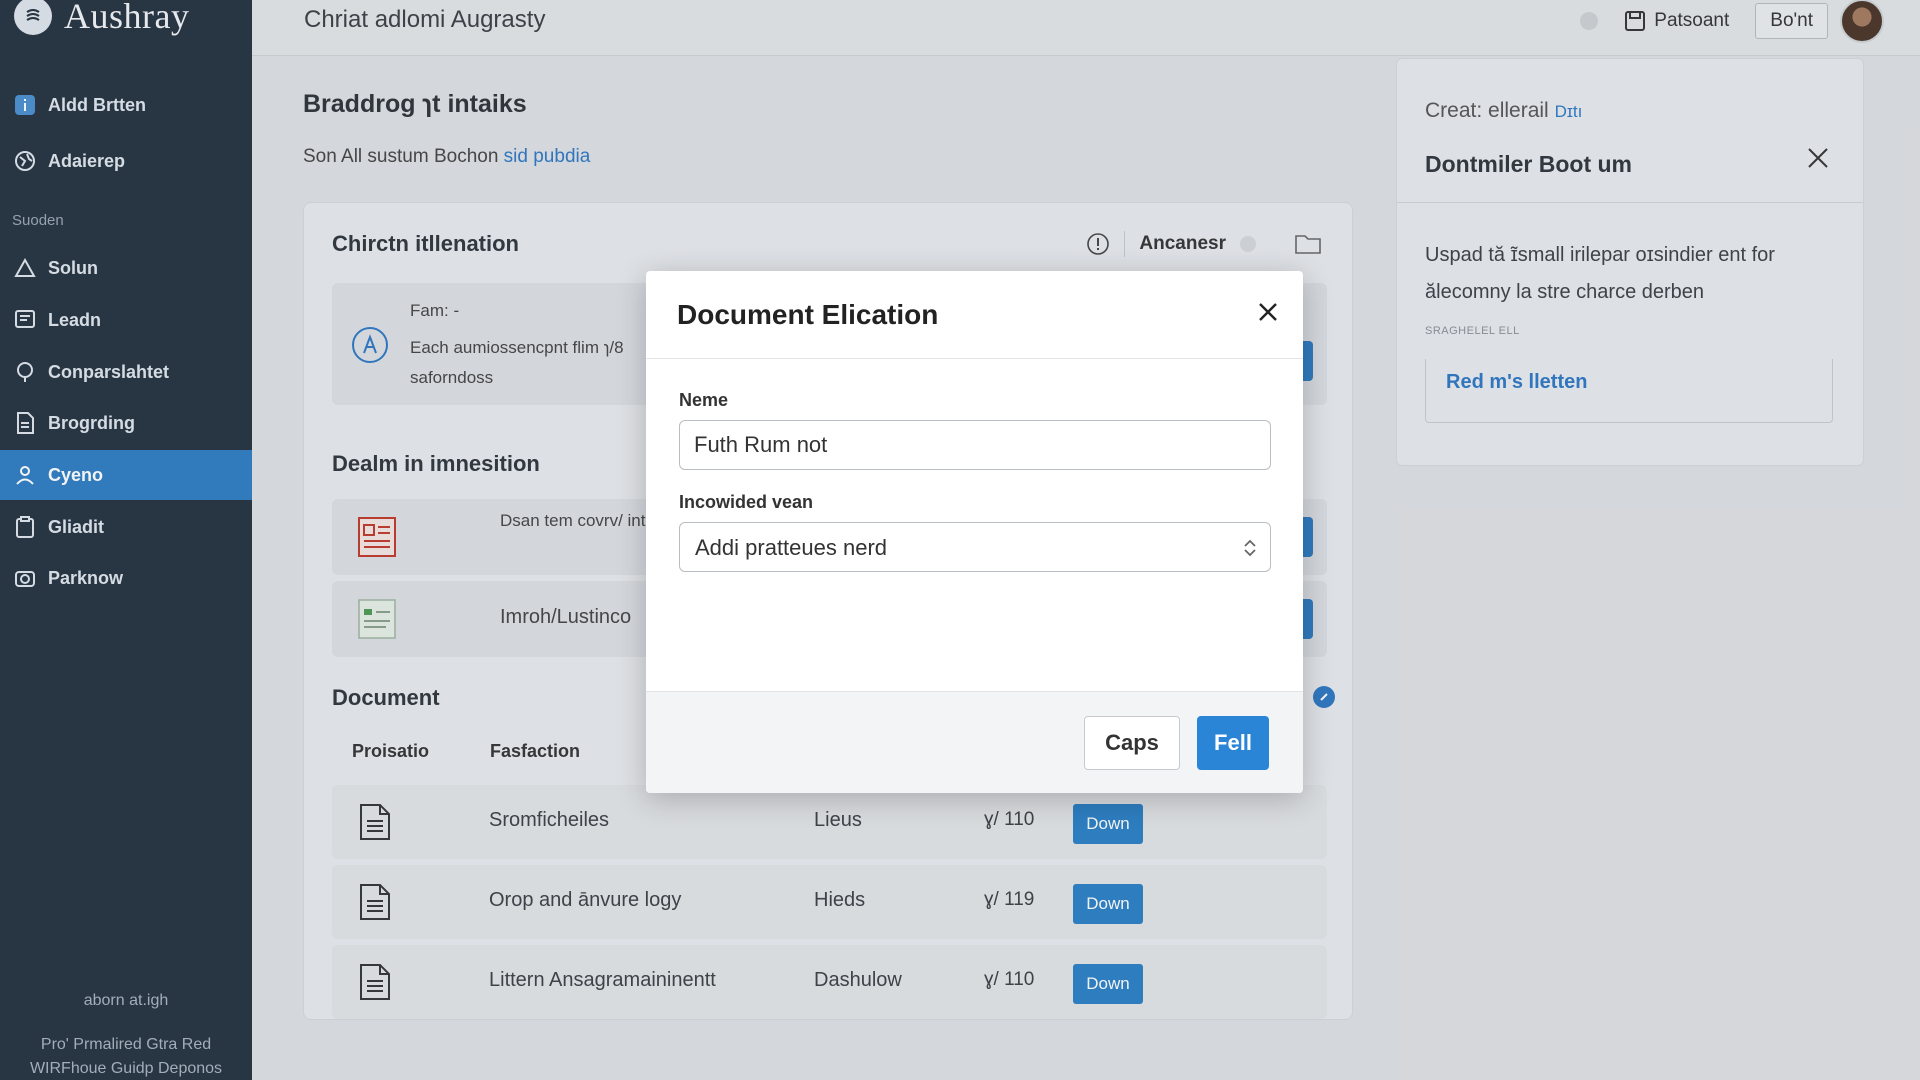  I want to click on vean-select: Addi pratteues nerd, so click(975, 547).